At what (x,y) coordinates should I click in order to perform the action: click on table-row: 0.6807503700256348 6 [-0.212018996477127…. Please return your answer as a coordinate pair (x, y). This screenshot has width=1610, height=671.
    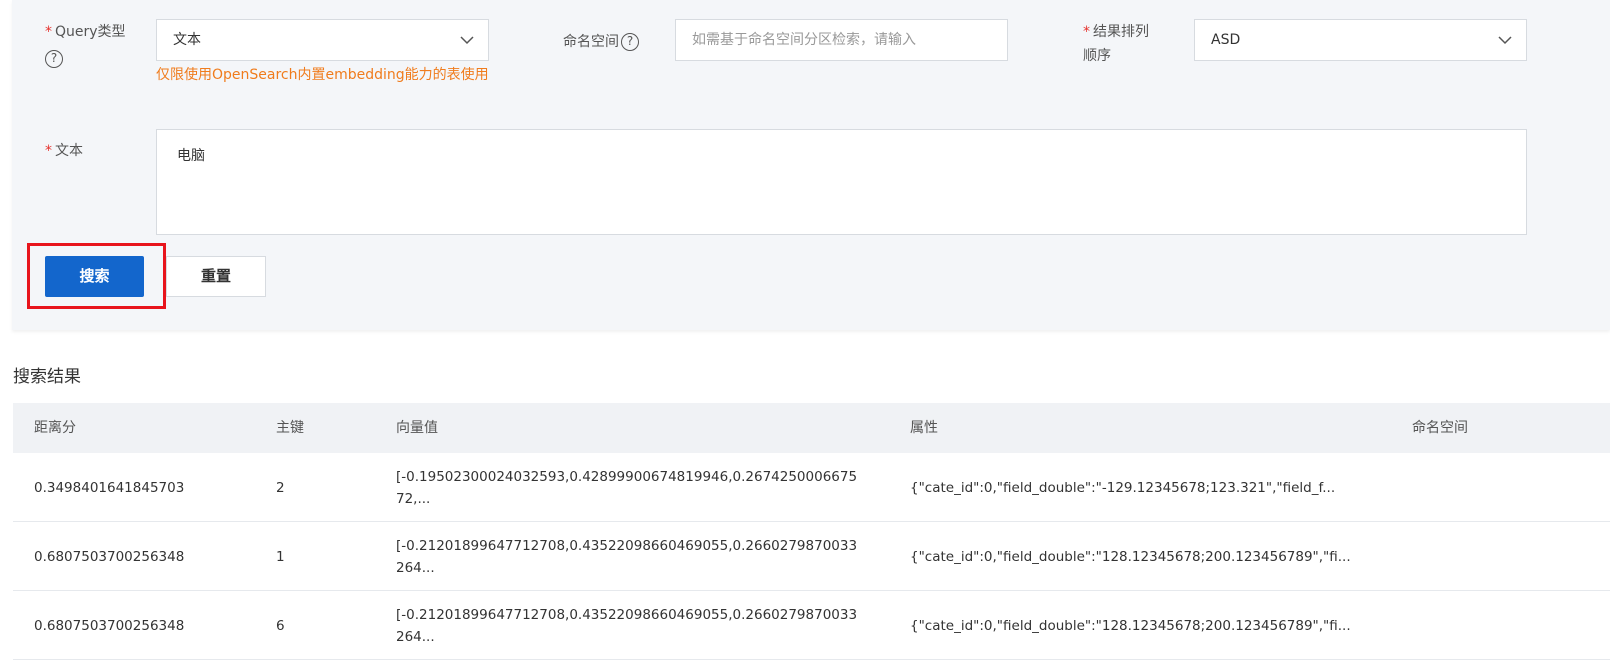
    Looking at the image, I should click on (811, 625).